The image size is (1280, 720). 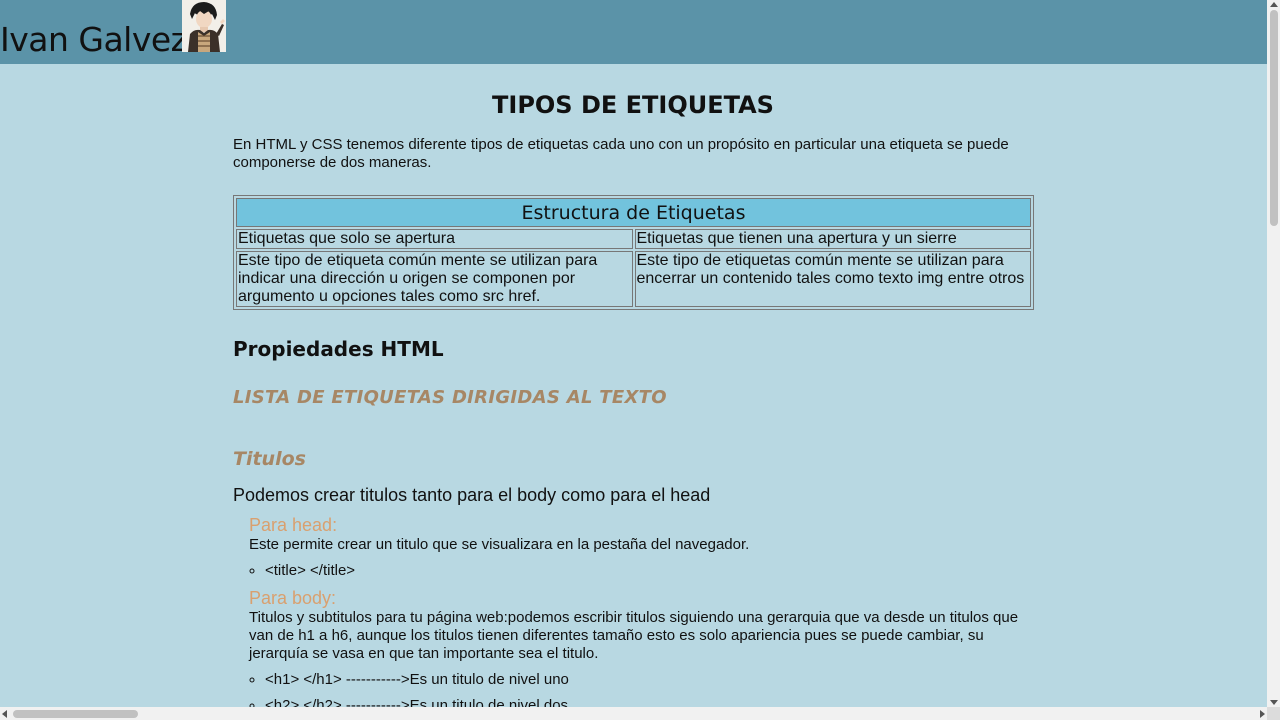 What do you see at coordinates (633, 212) in the screenshot?
I see `table-caption: Estructura de Etiquetas` at bounding box center [633, 212].